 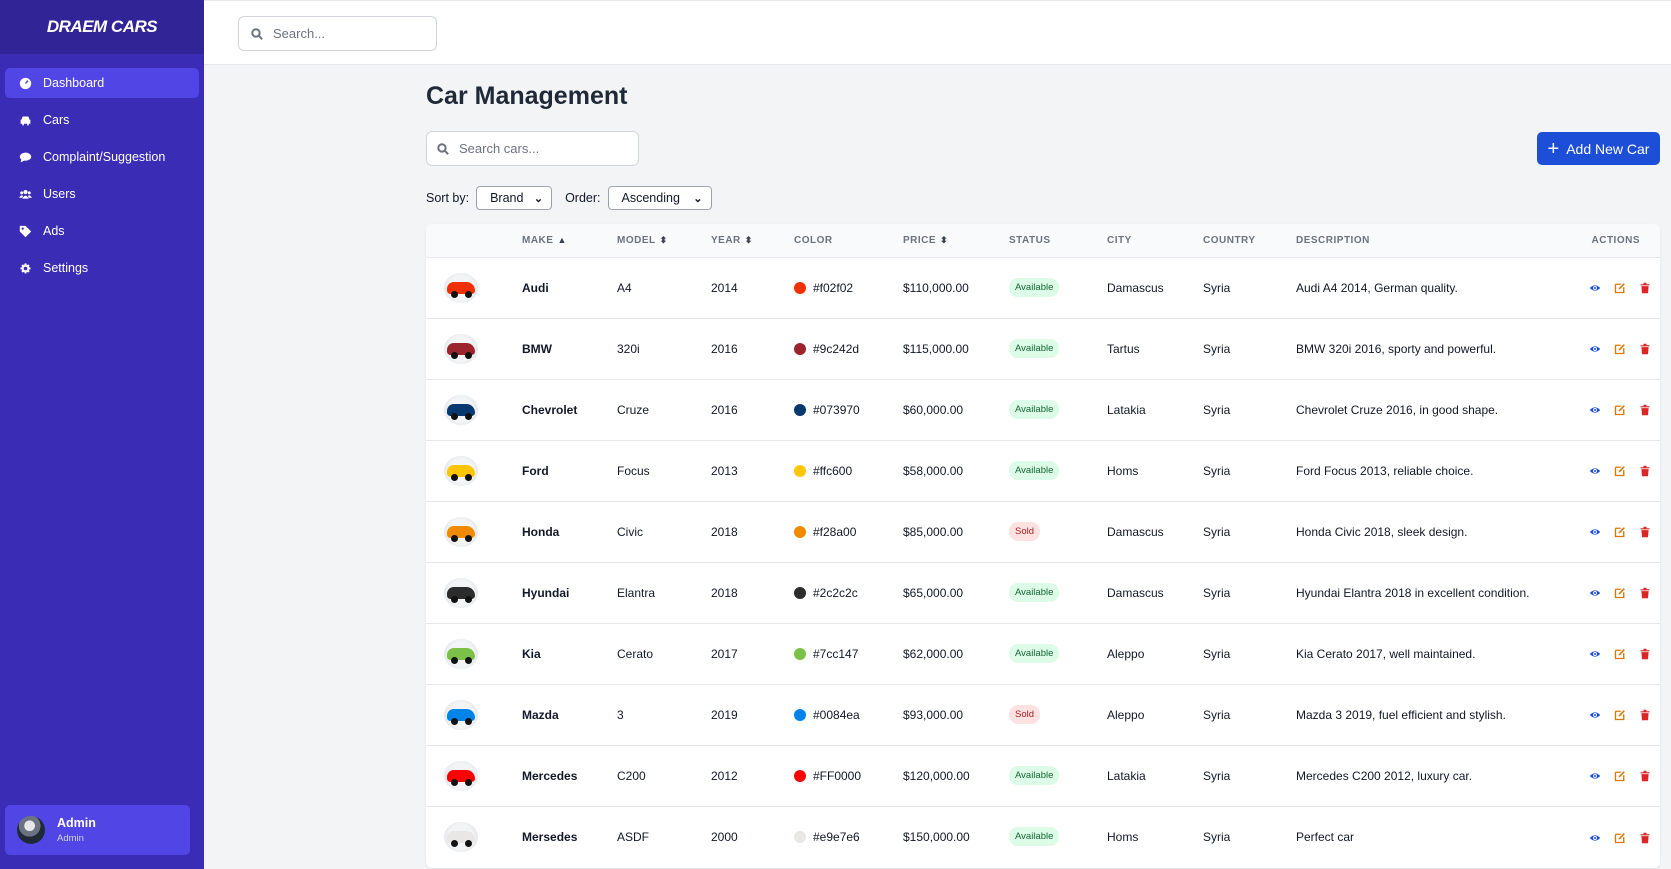 I want to click on cell-price: $93,000.00, so click(x=933, y=714).